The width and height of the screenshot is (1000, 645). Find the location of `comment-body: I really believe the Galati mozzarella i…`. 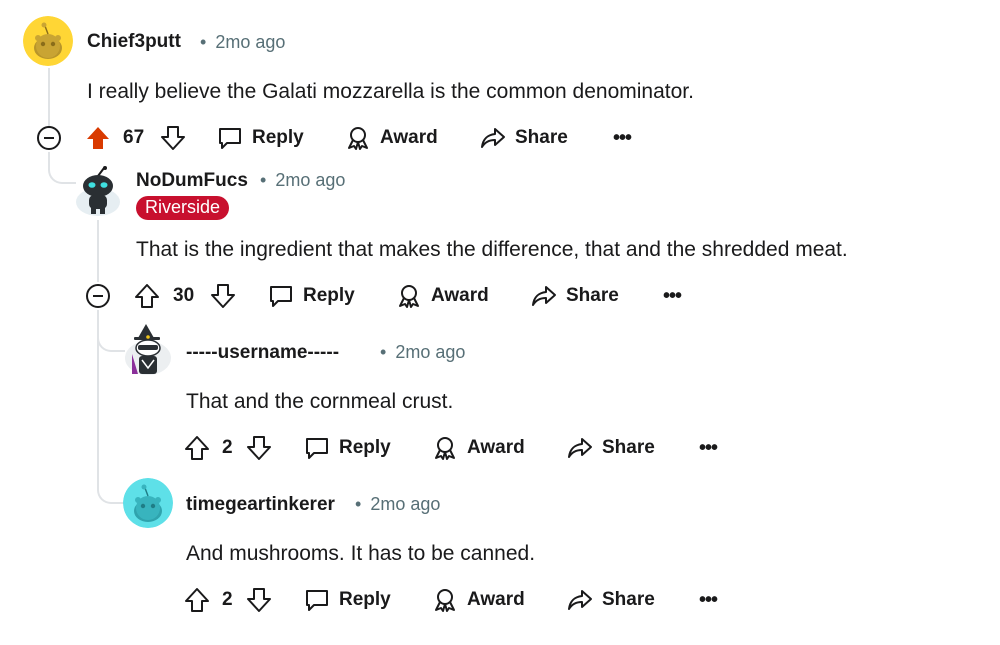

comment-body: I really believe the Galati mozzarella i… is located at coordinates (390, 91).